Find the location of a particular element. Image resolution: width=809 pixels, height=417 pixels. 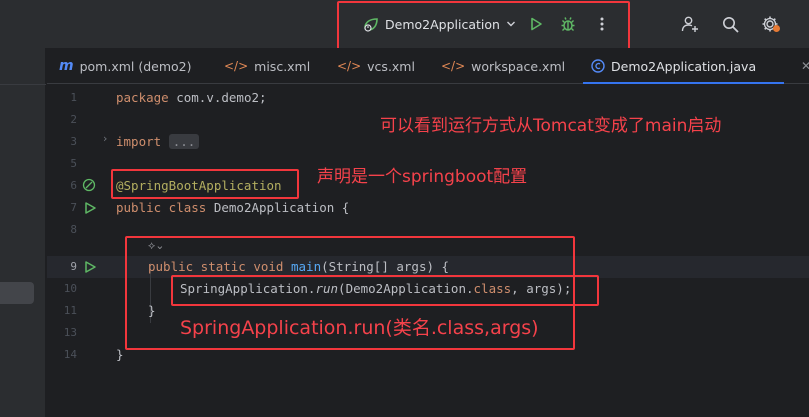

add-user-icon is located at coordinates (689, 24).